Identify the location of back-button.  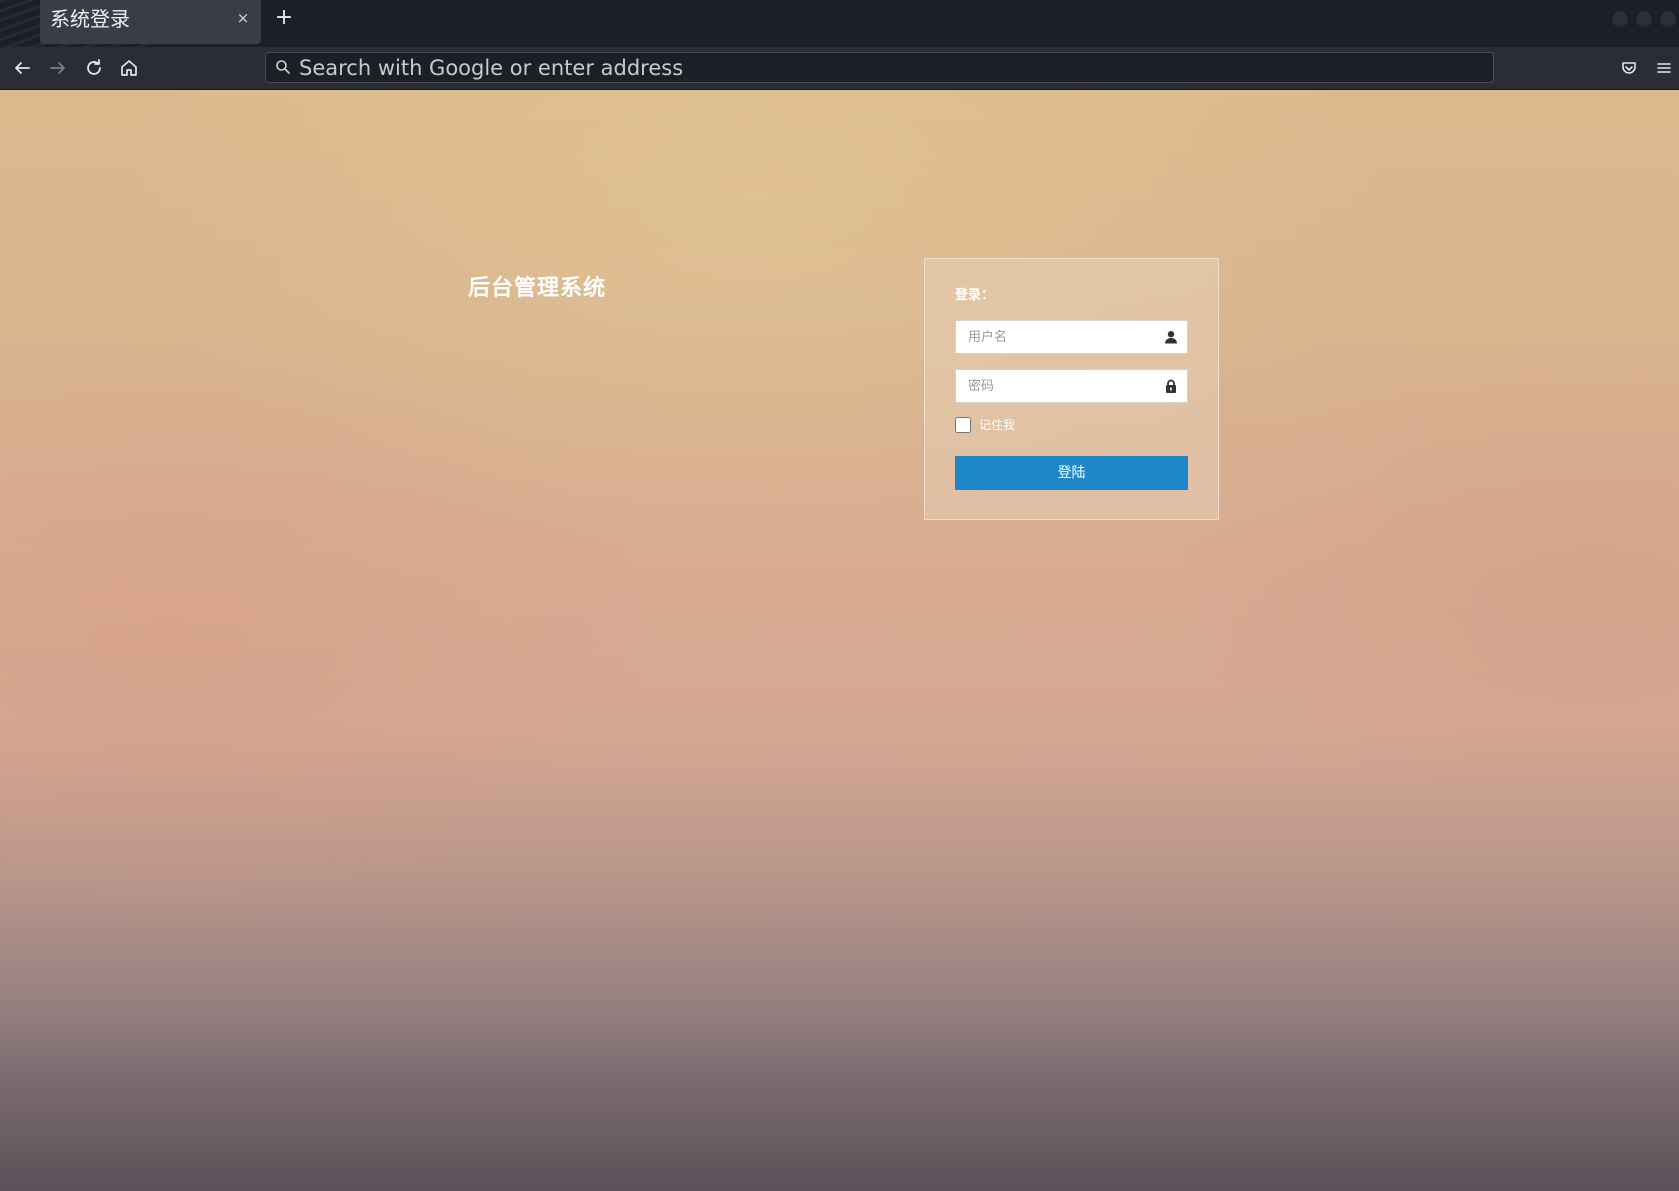
(22, 68).